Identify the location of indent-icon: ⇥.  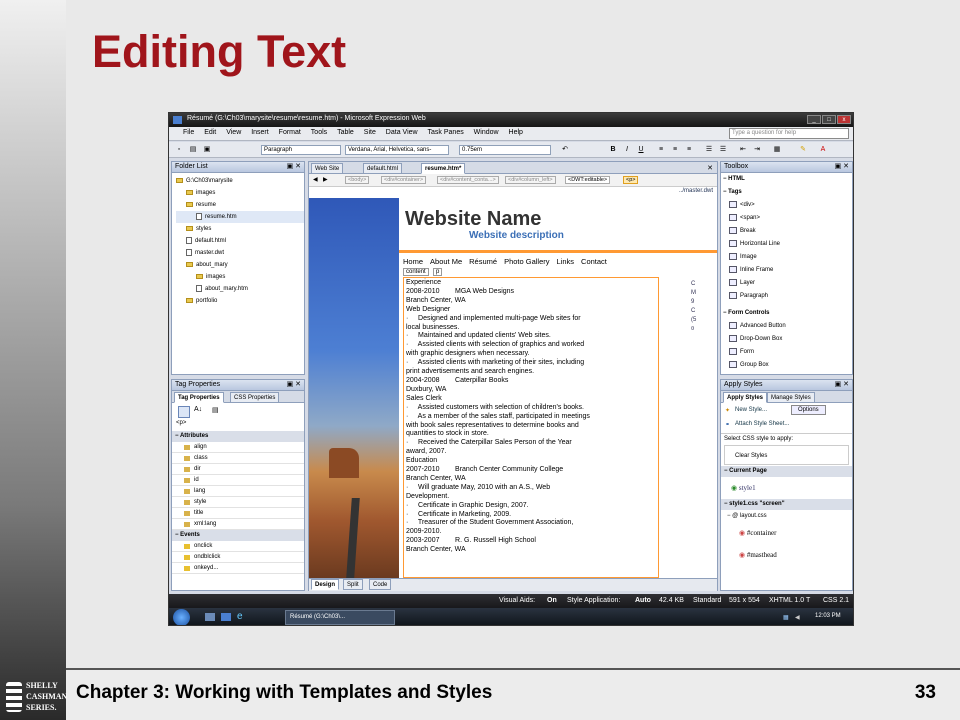
(757, 150).